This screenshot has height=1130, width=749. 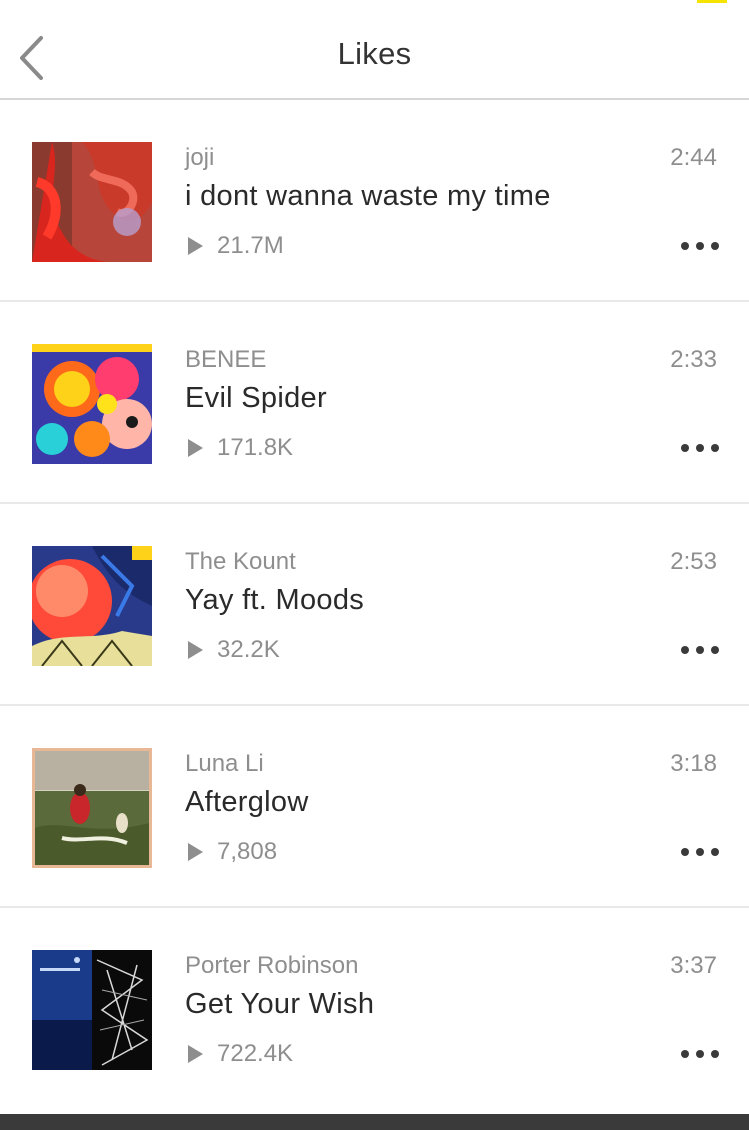 What do you see at coordinates (255, 1053) in the screenshot?
I see `play-count-value: 722.4K` at bounding box center [255, 1053].